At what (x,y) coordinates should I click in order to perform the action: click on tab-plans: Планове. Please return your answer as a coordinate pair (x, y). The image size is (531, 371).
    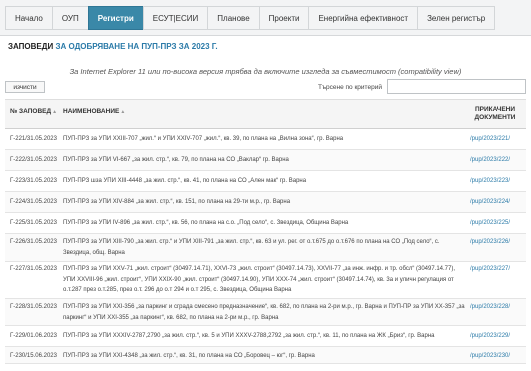
    Looking at the image, I should click on (233, 18).